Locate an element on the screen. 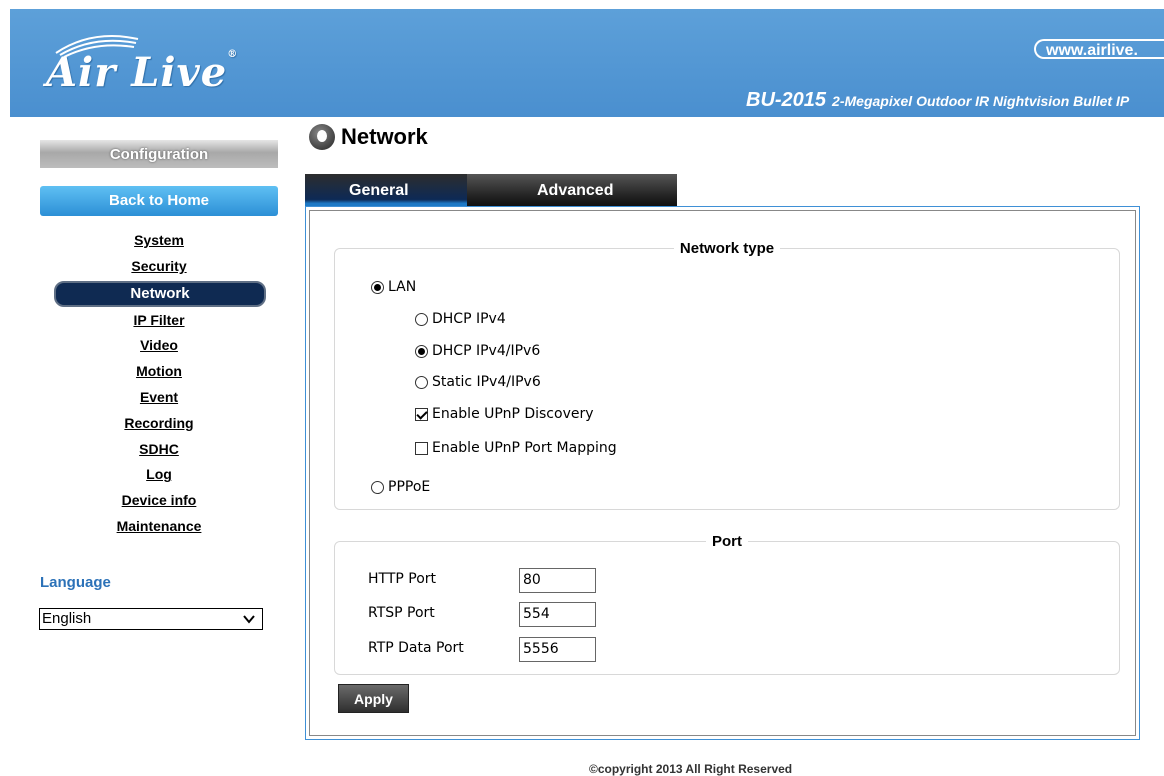  pppoe-radio is located at coordinates (377, 487).